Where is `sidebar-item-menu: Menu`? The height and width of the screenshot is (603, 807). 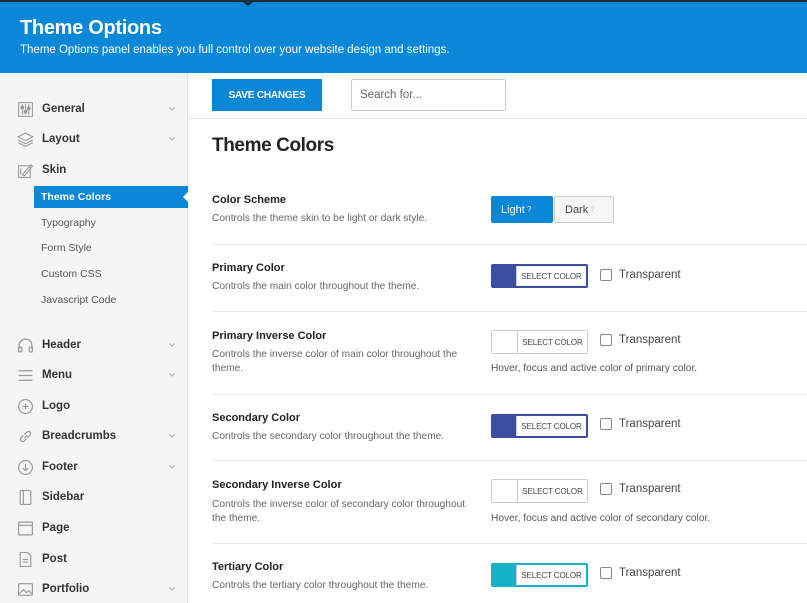
sidebar-item-menu: Menu is located at coordinates (94, 375).